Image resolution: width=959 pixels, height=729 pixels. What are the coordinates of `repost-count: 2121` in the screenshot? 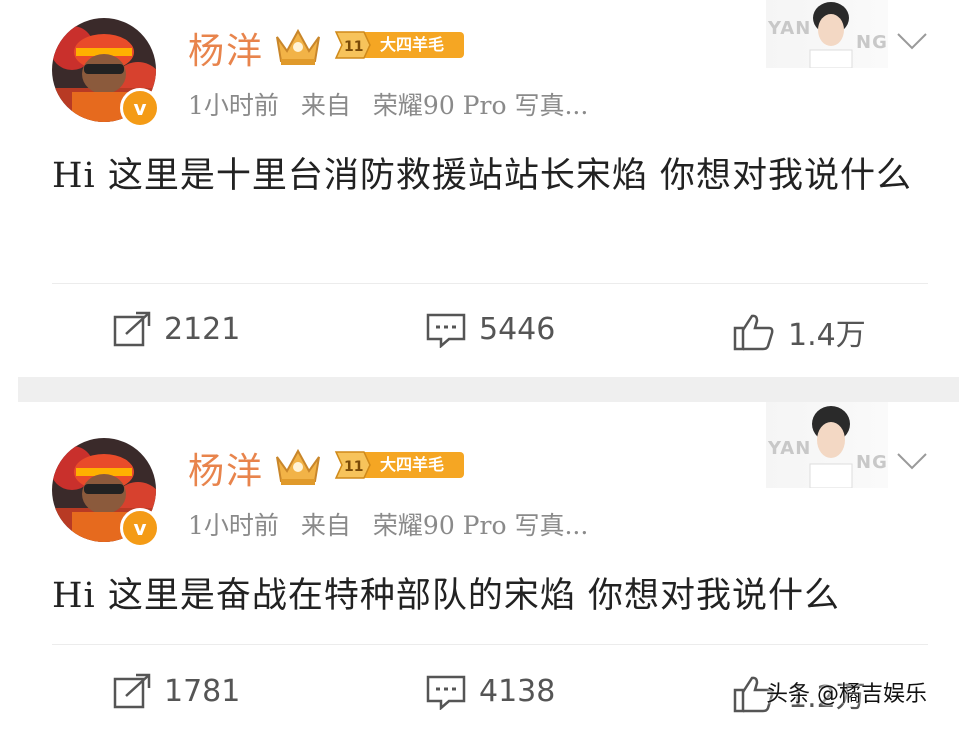 It's located at (202, 329).